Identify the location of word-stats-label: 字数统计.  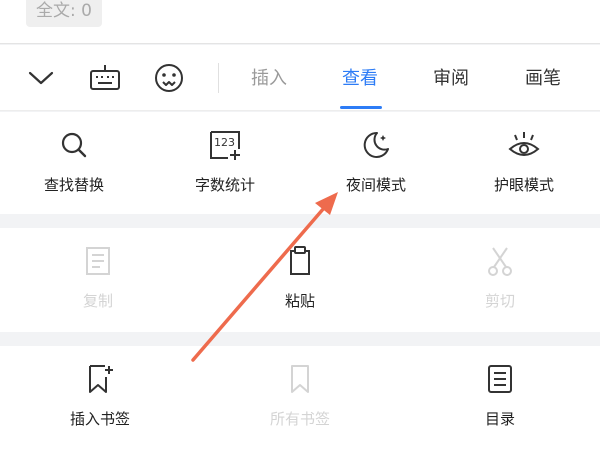
(224, 185).